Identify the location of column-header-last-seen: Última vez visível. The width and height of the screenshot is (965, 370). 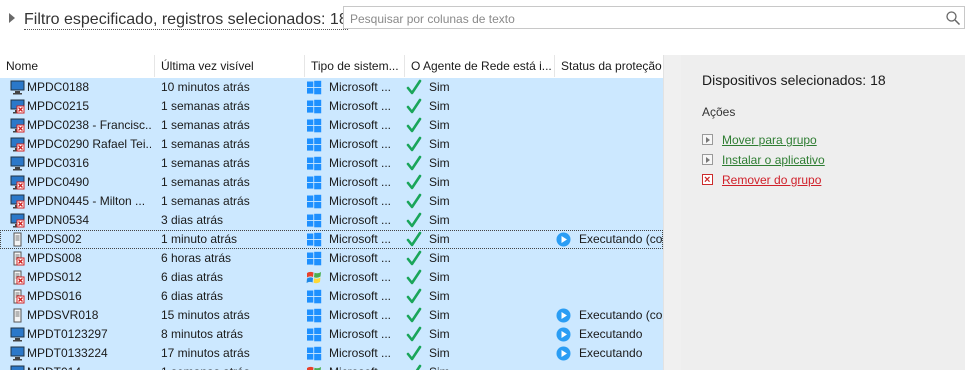
(230, 66).